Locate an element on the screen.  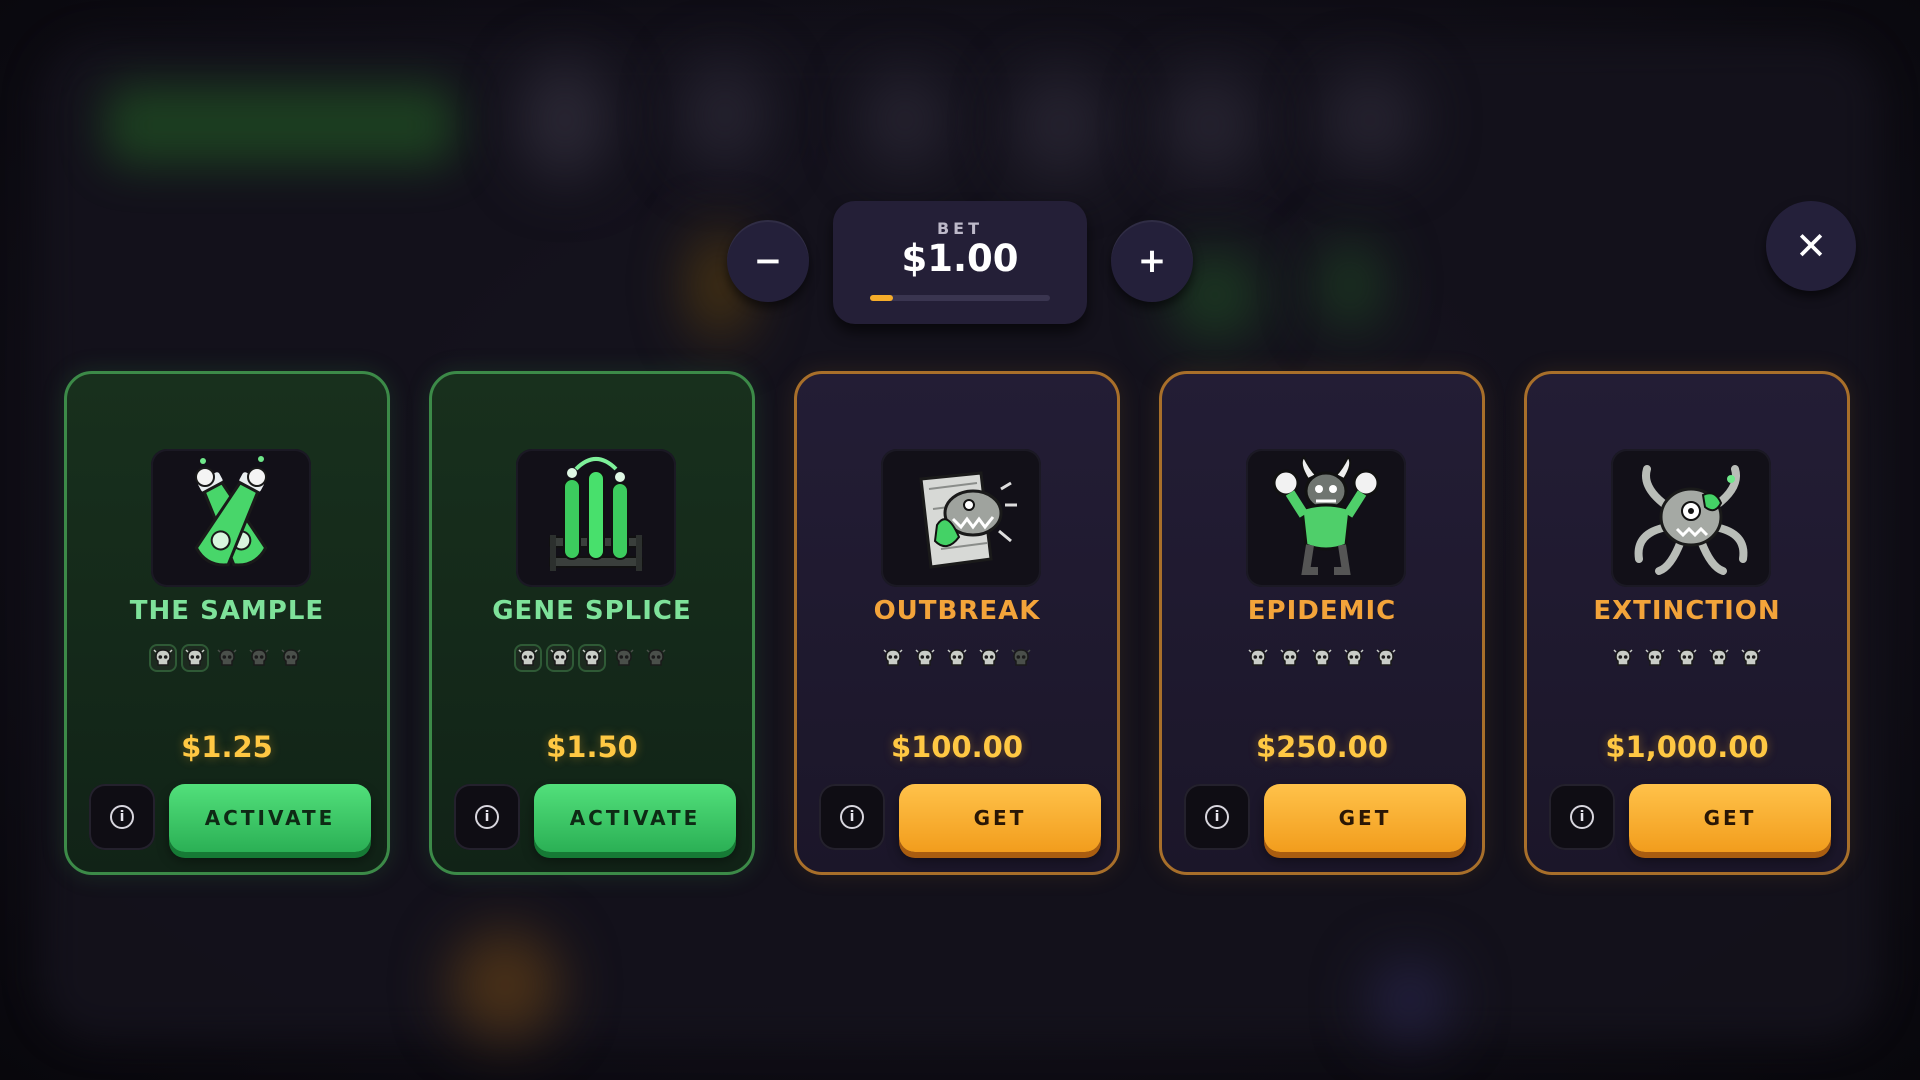
bonus-card-outbreak: OUTBREAK $100.00 i GET is located at coordinates (957, 623).